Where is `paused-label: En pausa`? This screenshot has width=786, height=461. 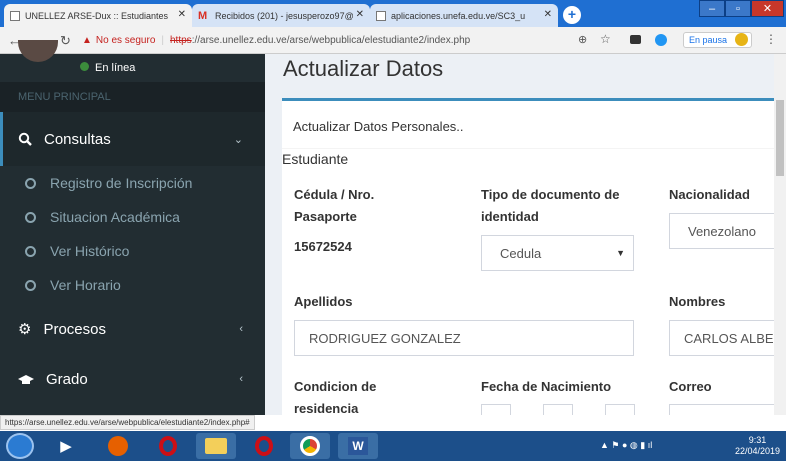
paused-label: En pausa is located at coordinates (708, 40).